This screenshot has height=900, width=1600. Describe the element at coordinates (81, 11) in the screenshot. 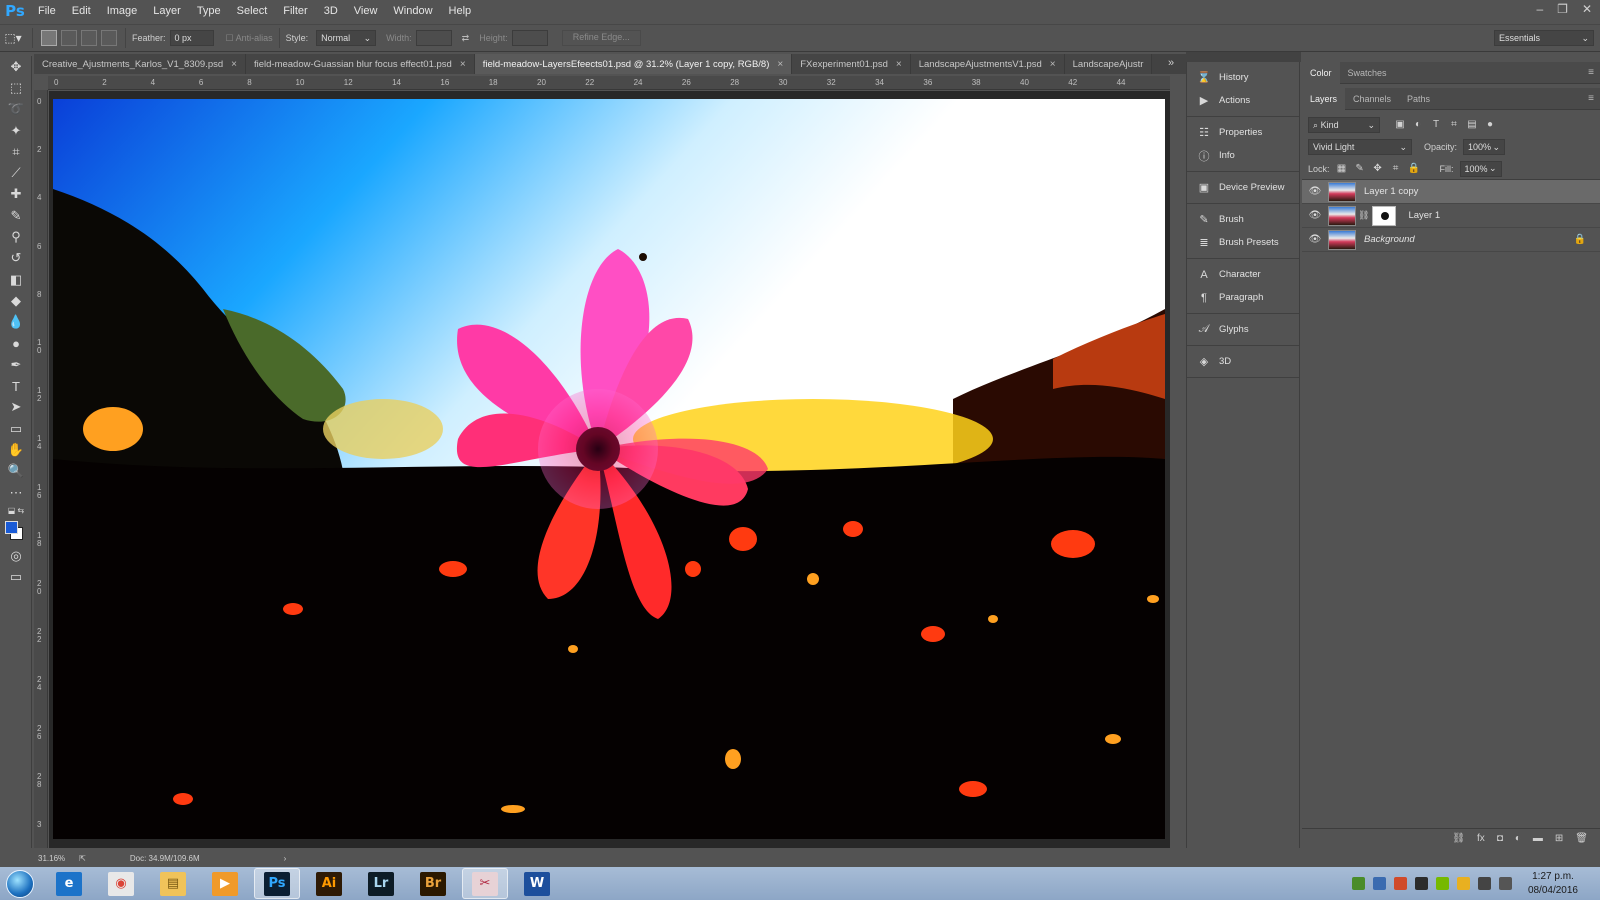

I see `menu-edit: Edit` at that location.